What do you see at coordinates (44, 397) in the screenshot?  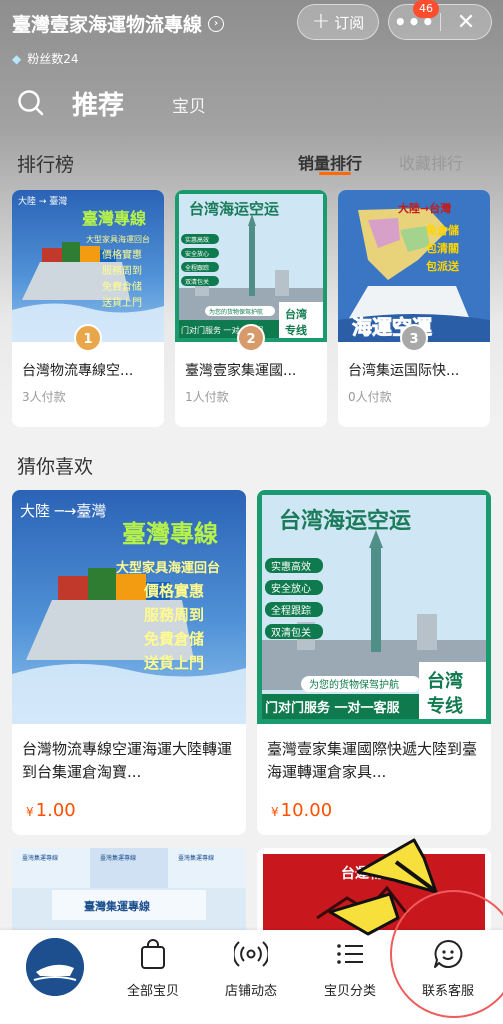 I see `ranking-paid-count-1: 3人付款` at bounding box center [44, 397].